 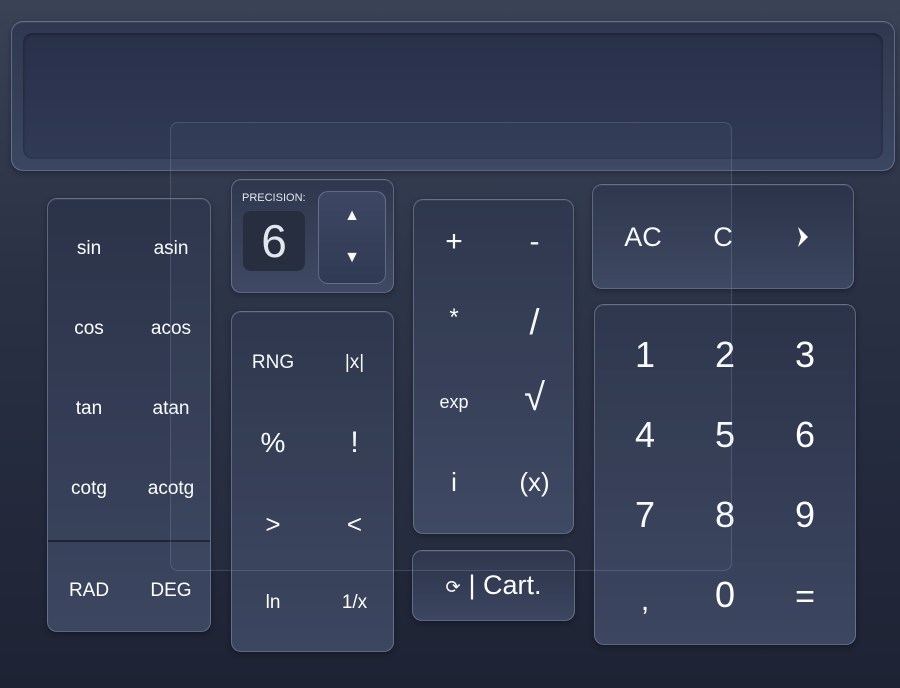 What do you see at coordinates (645, 515) in the screenshot?
I see `digit-7-button: 7` at bounding box center [645, 515].